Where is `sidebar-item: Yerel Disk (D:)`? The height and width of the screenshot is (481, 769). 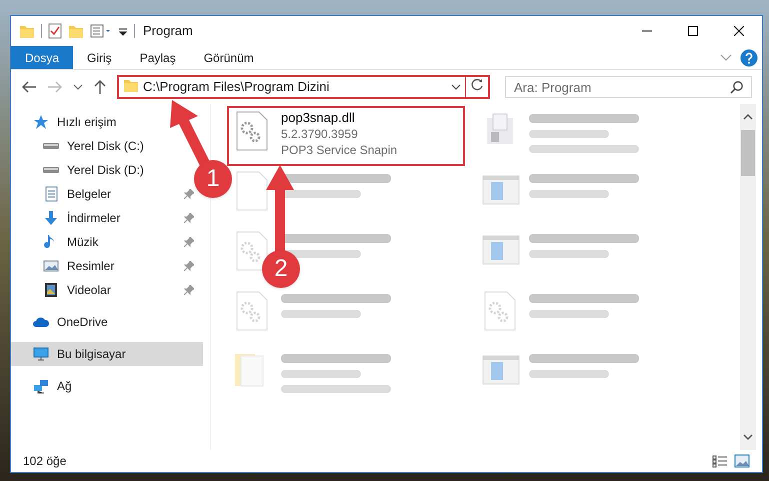
sidebar-item: Yerel Disk (D:) is located at coordinates (79, 170).